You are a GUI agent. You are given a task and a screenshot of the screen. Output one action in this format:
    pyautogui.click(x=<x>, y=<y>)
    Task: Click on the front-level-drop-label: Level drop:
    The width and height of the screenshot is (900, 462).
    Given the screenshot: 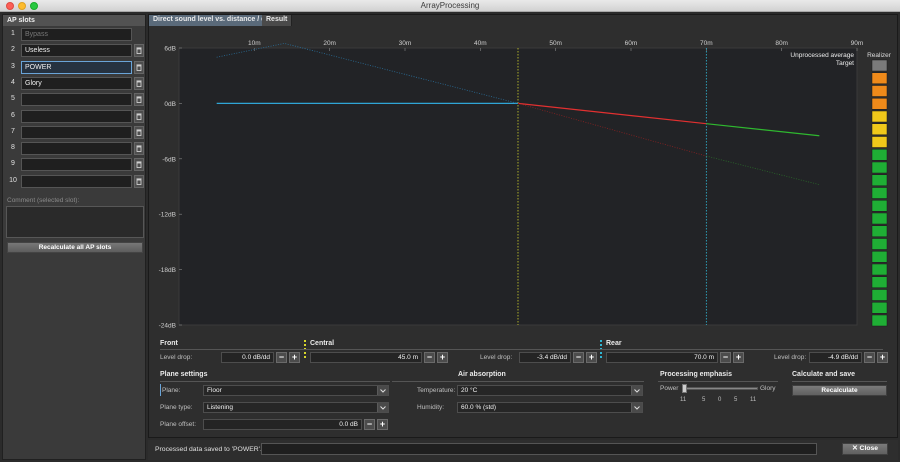 What is the action you would take?
    pyautogui.click(x=176, y=357)
    